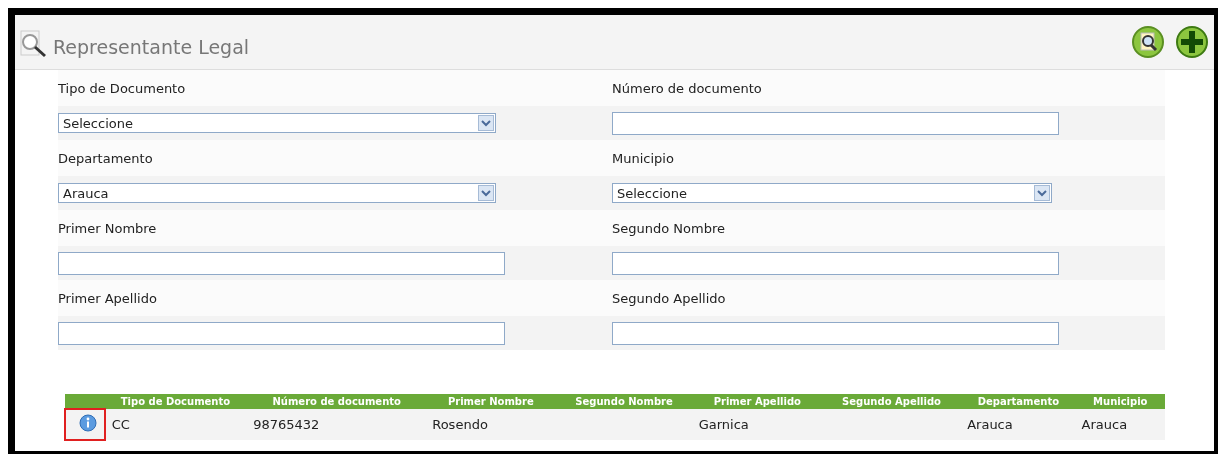  Describe the element at coordinates (460, 424) in the screenshot. I see `table-cell: Rosendo` at that location.